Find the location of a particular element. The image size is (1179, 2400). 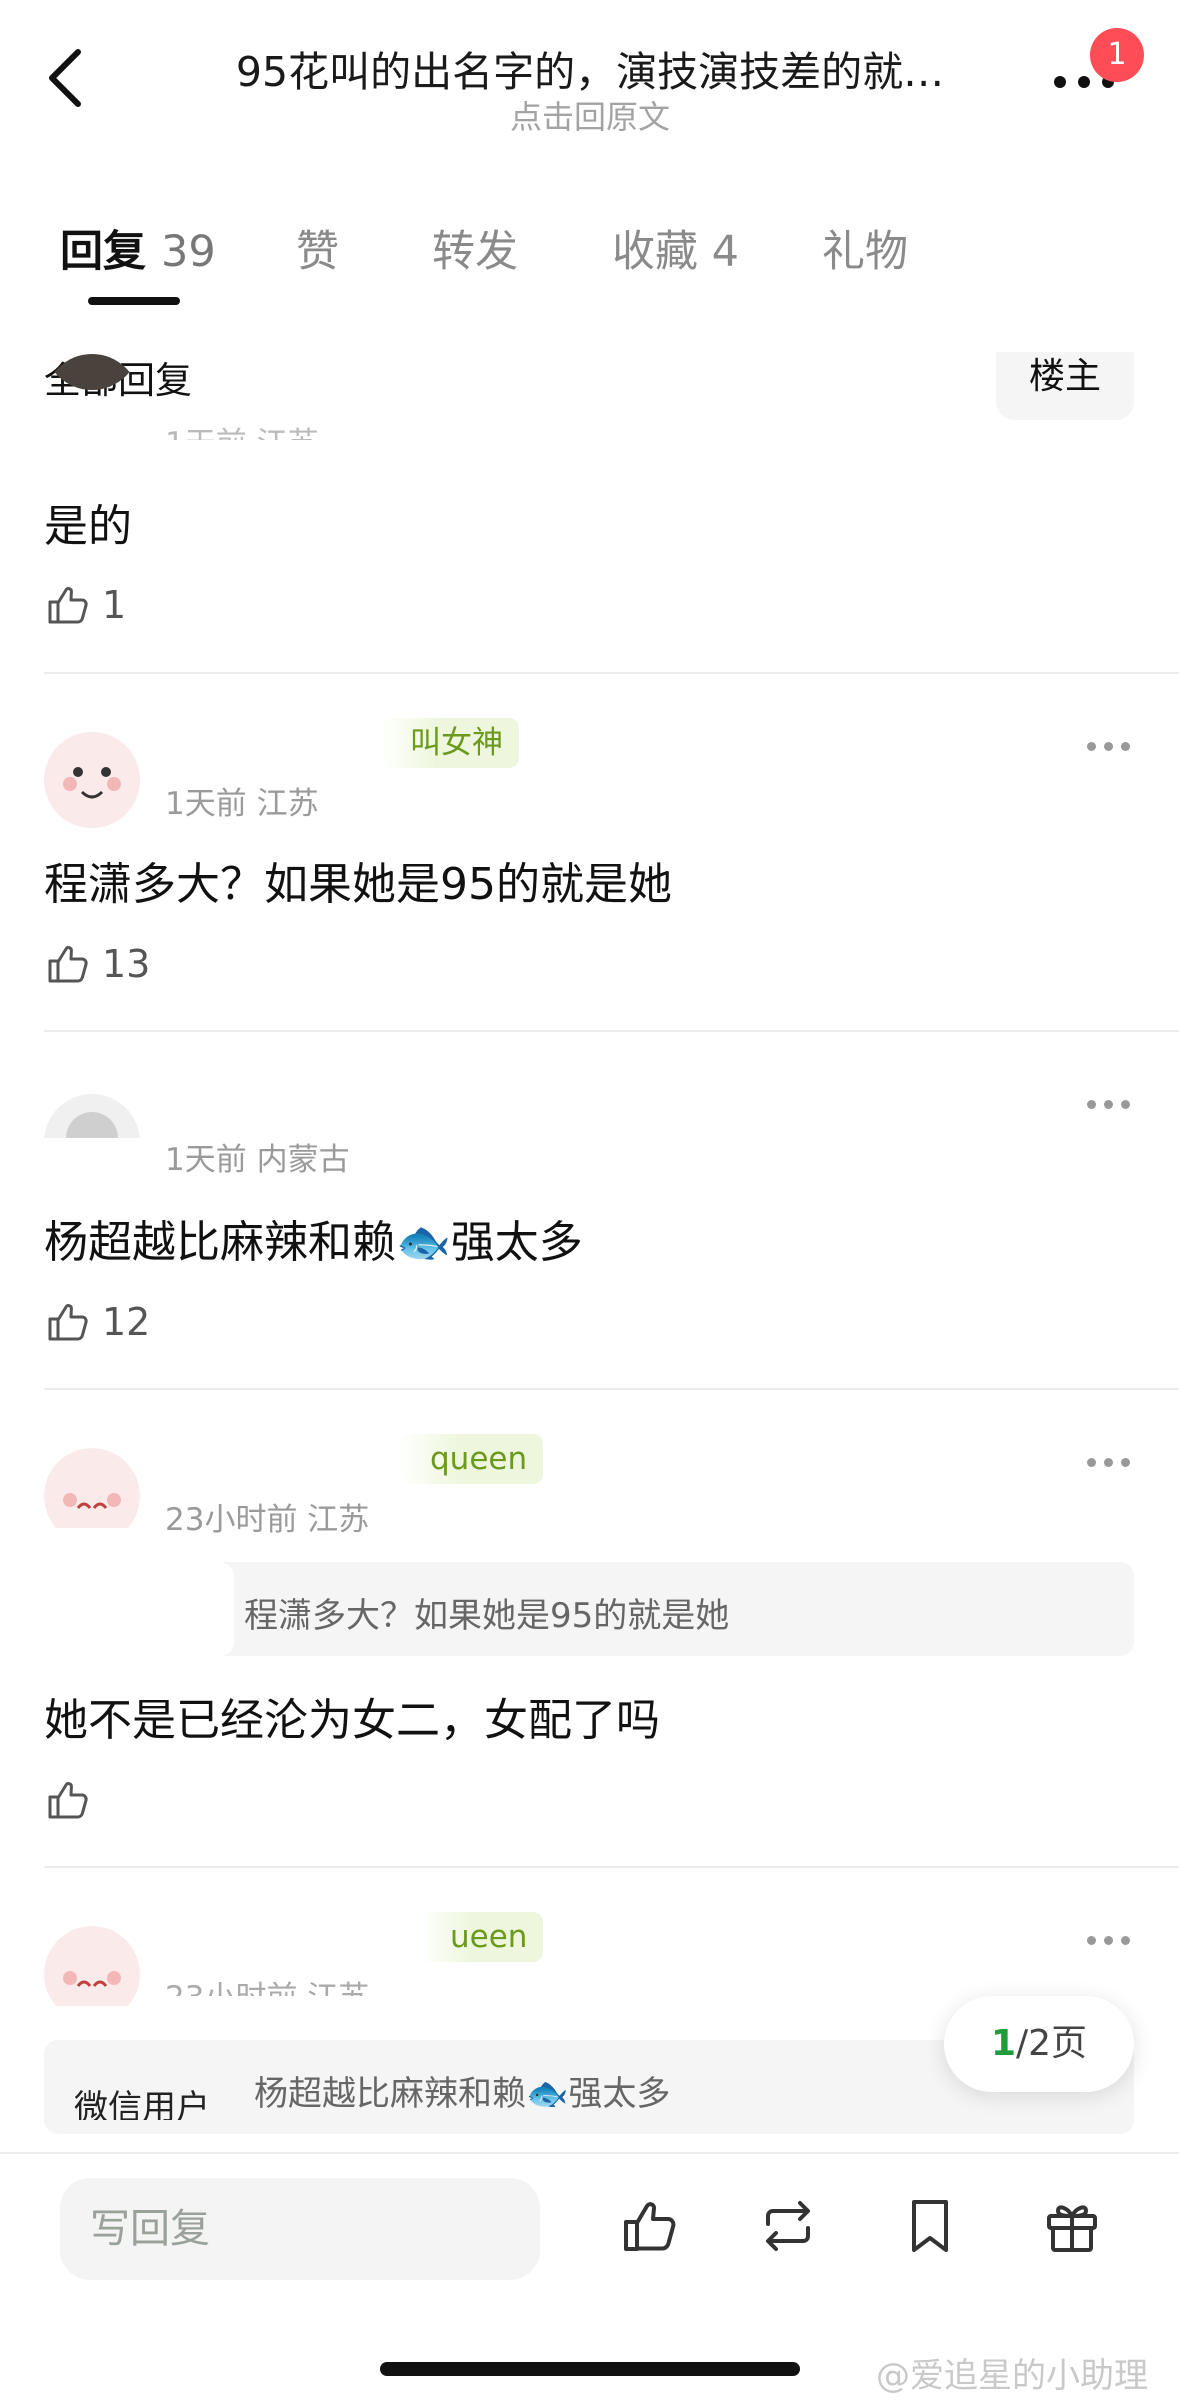

user-title-badge: queen is located at coordinates (472, 1459).